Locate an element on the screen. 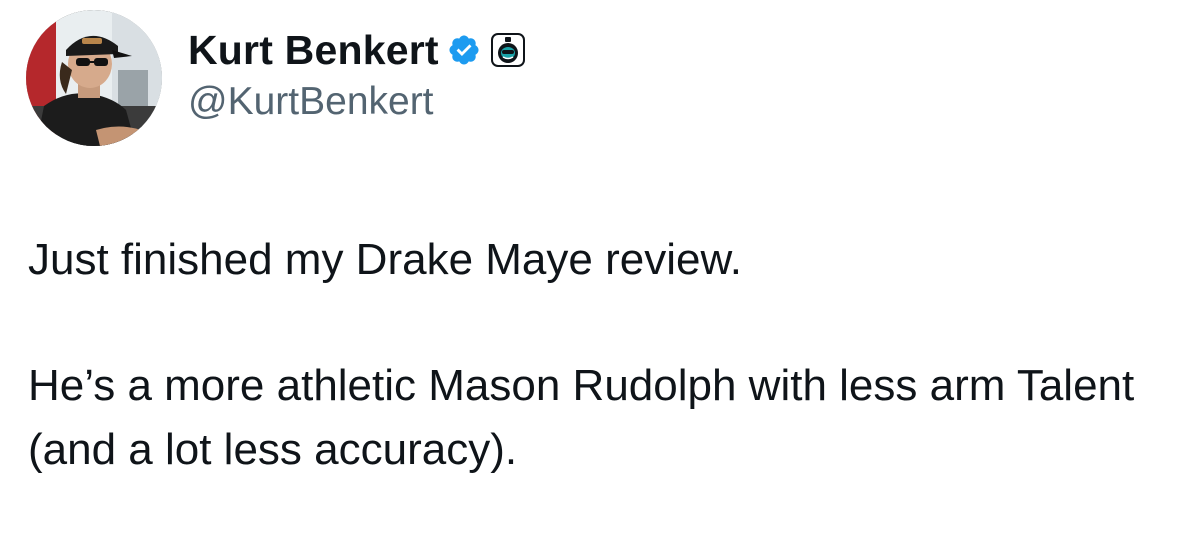  author-handle: @KurtBenkert is located at coordinates (311, 102).